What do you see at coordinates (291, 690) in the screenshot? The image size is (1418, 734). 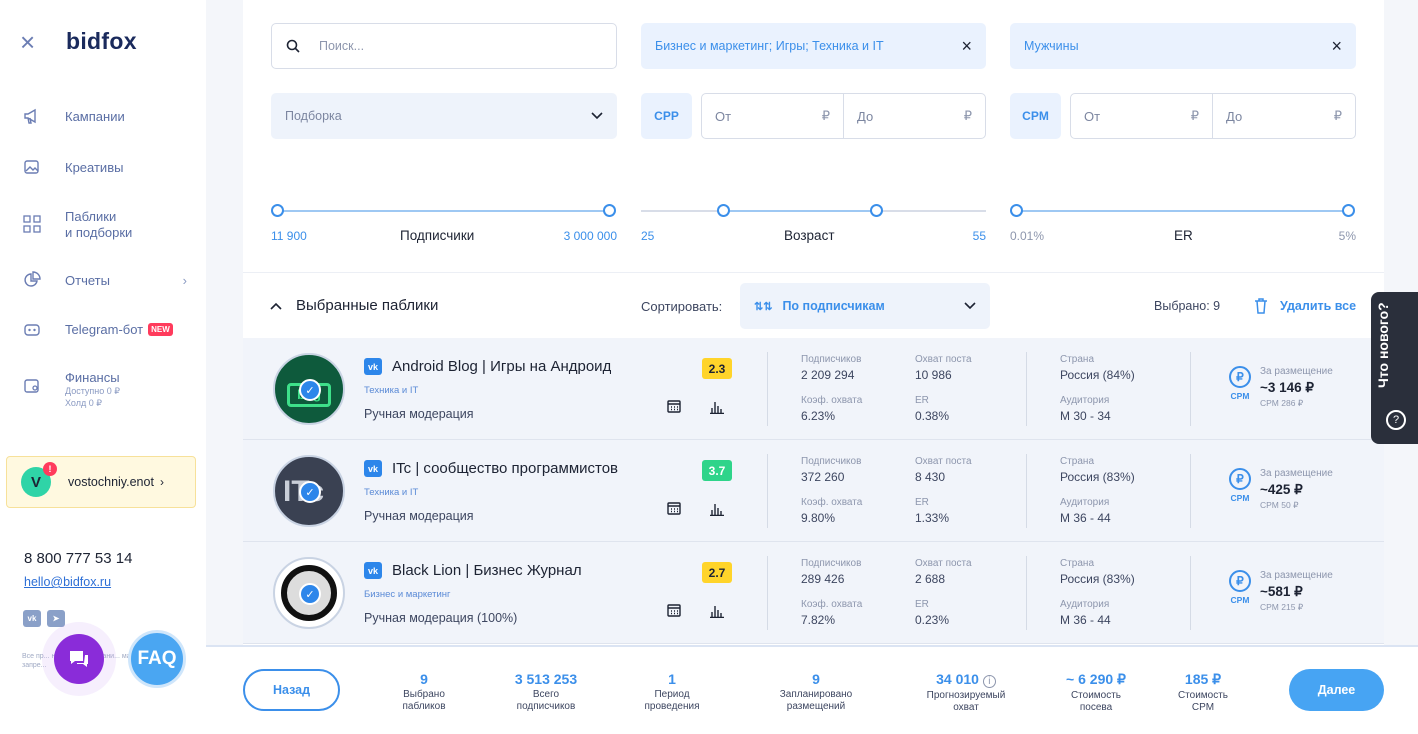 I see `back-button: Назад` at bounding box center [291, 690].